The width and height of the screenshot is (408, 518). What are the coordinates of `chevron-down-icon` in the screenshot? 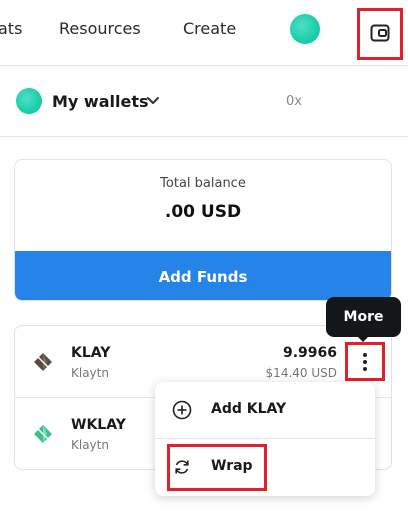 It's located at (153, 101).